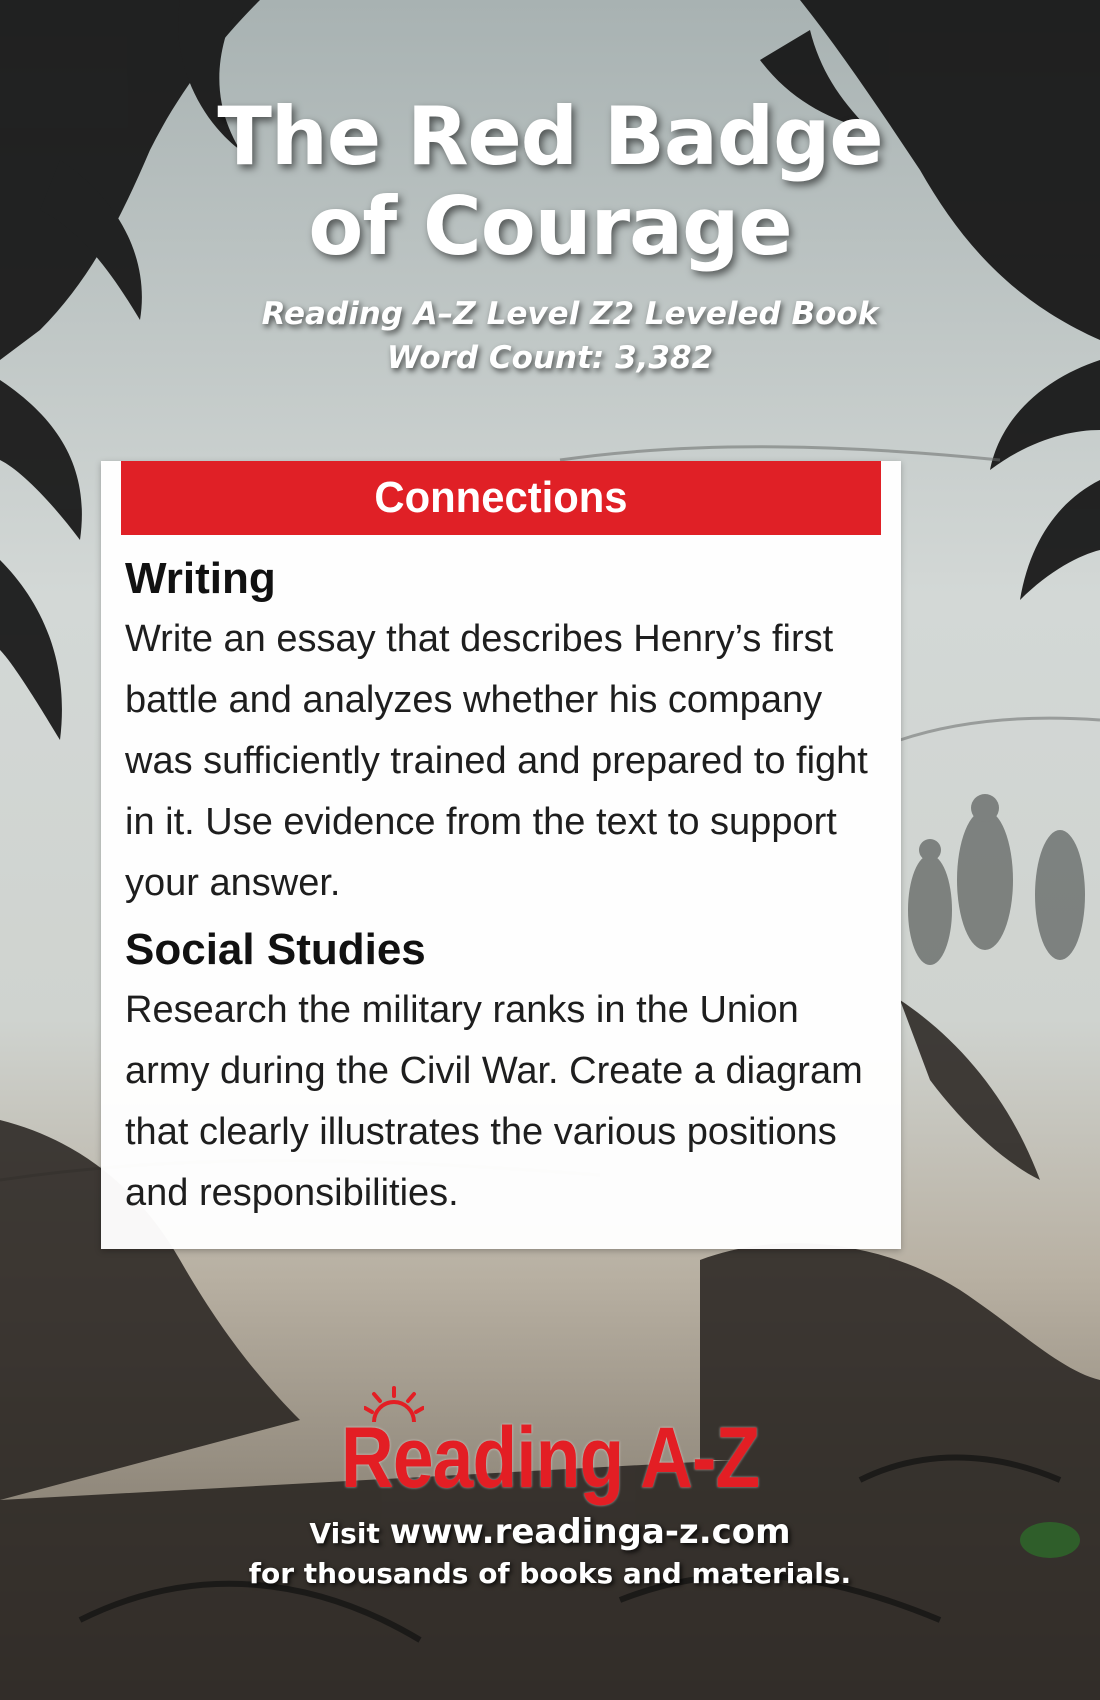 This screenshot has height=1700, width=1100. Describe the element at coordinates (200, 578) in the screenshot. I see `writing-heading: Writing` at that location.